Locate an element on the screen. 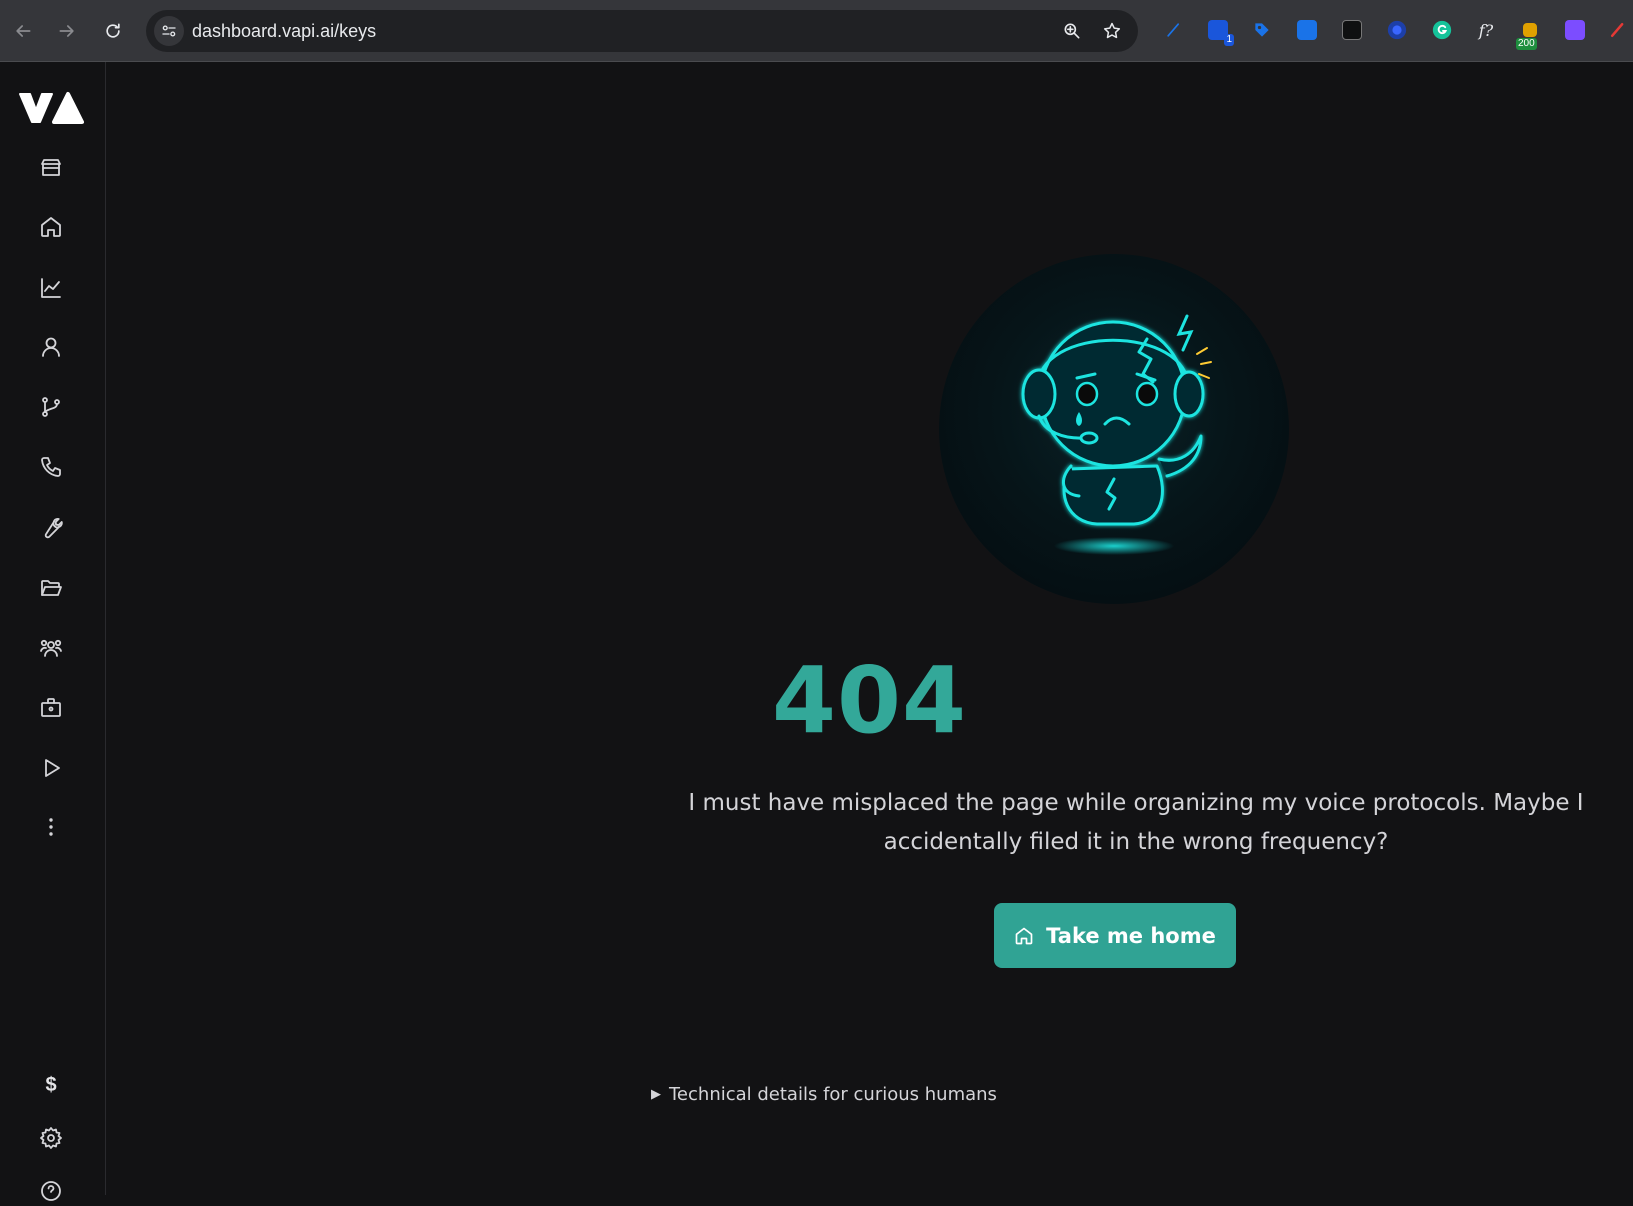 Image resolution: width=1633 pixels, height=1206 pixels. sidebar-item-test is located at coordinates (51, 768).